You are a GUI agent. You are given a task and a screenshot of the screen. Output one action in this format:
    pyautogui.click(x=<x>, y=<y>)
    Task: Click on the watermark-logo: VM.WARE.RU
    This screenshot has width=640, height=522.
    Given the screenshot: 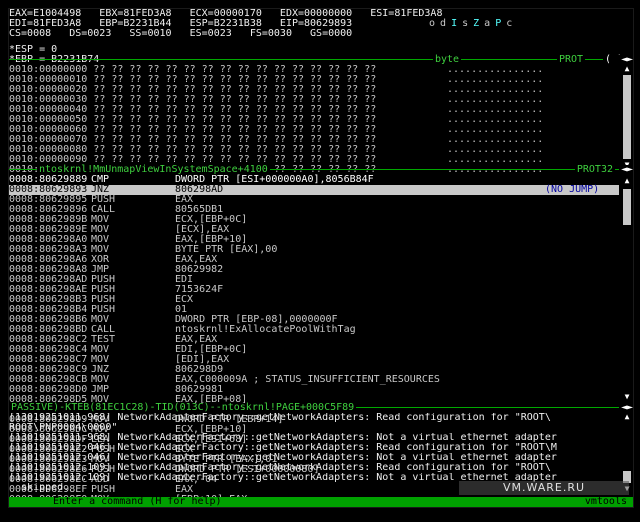 What is the action you would take?
    pyautogui.click(x=544, y=488)
    